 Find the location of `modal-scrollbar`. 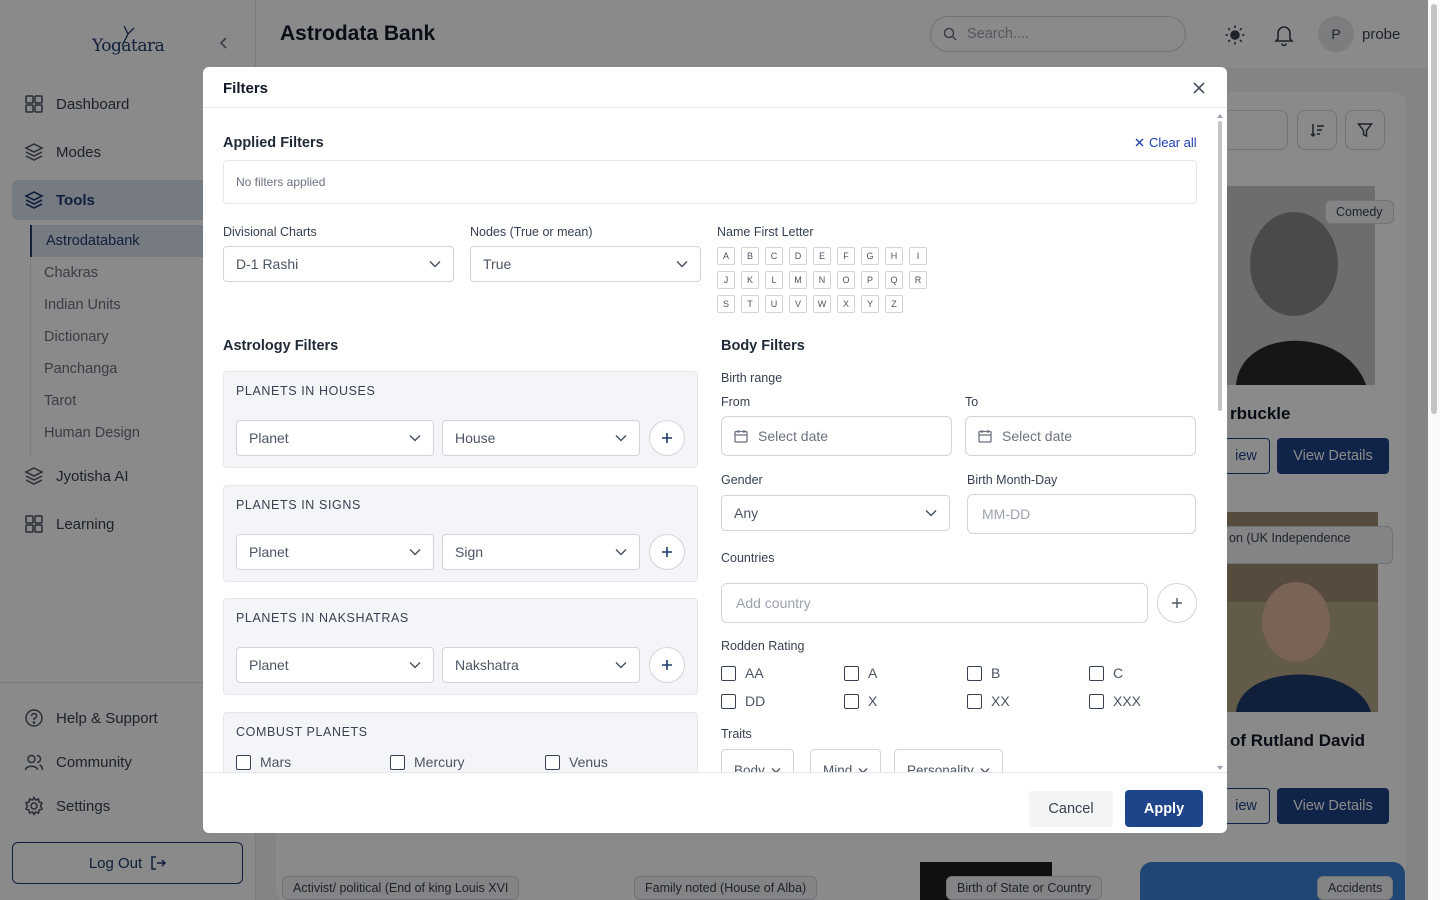

modal-scrollbar is located at coordinates (1220, 443).